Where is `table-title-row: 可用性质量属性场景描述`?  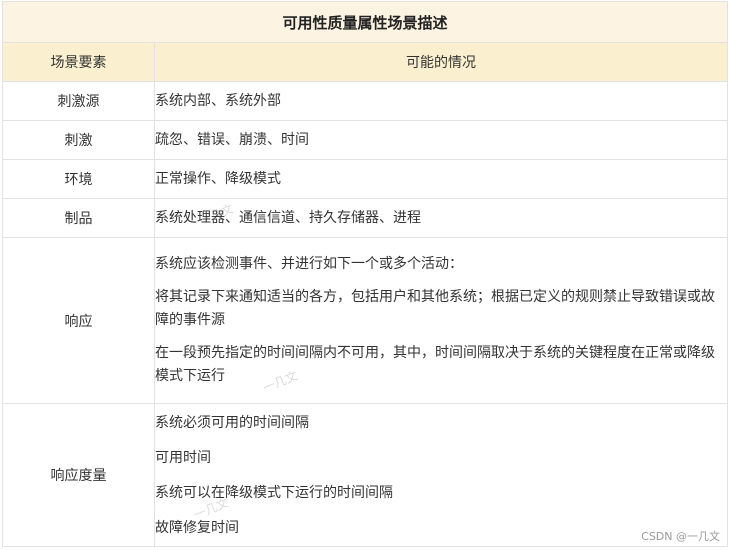
table-title-row: 可用性质量属性场景描述 is located at coordinates (365, 22).